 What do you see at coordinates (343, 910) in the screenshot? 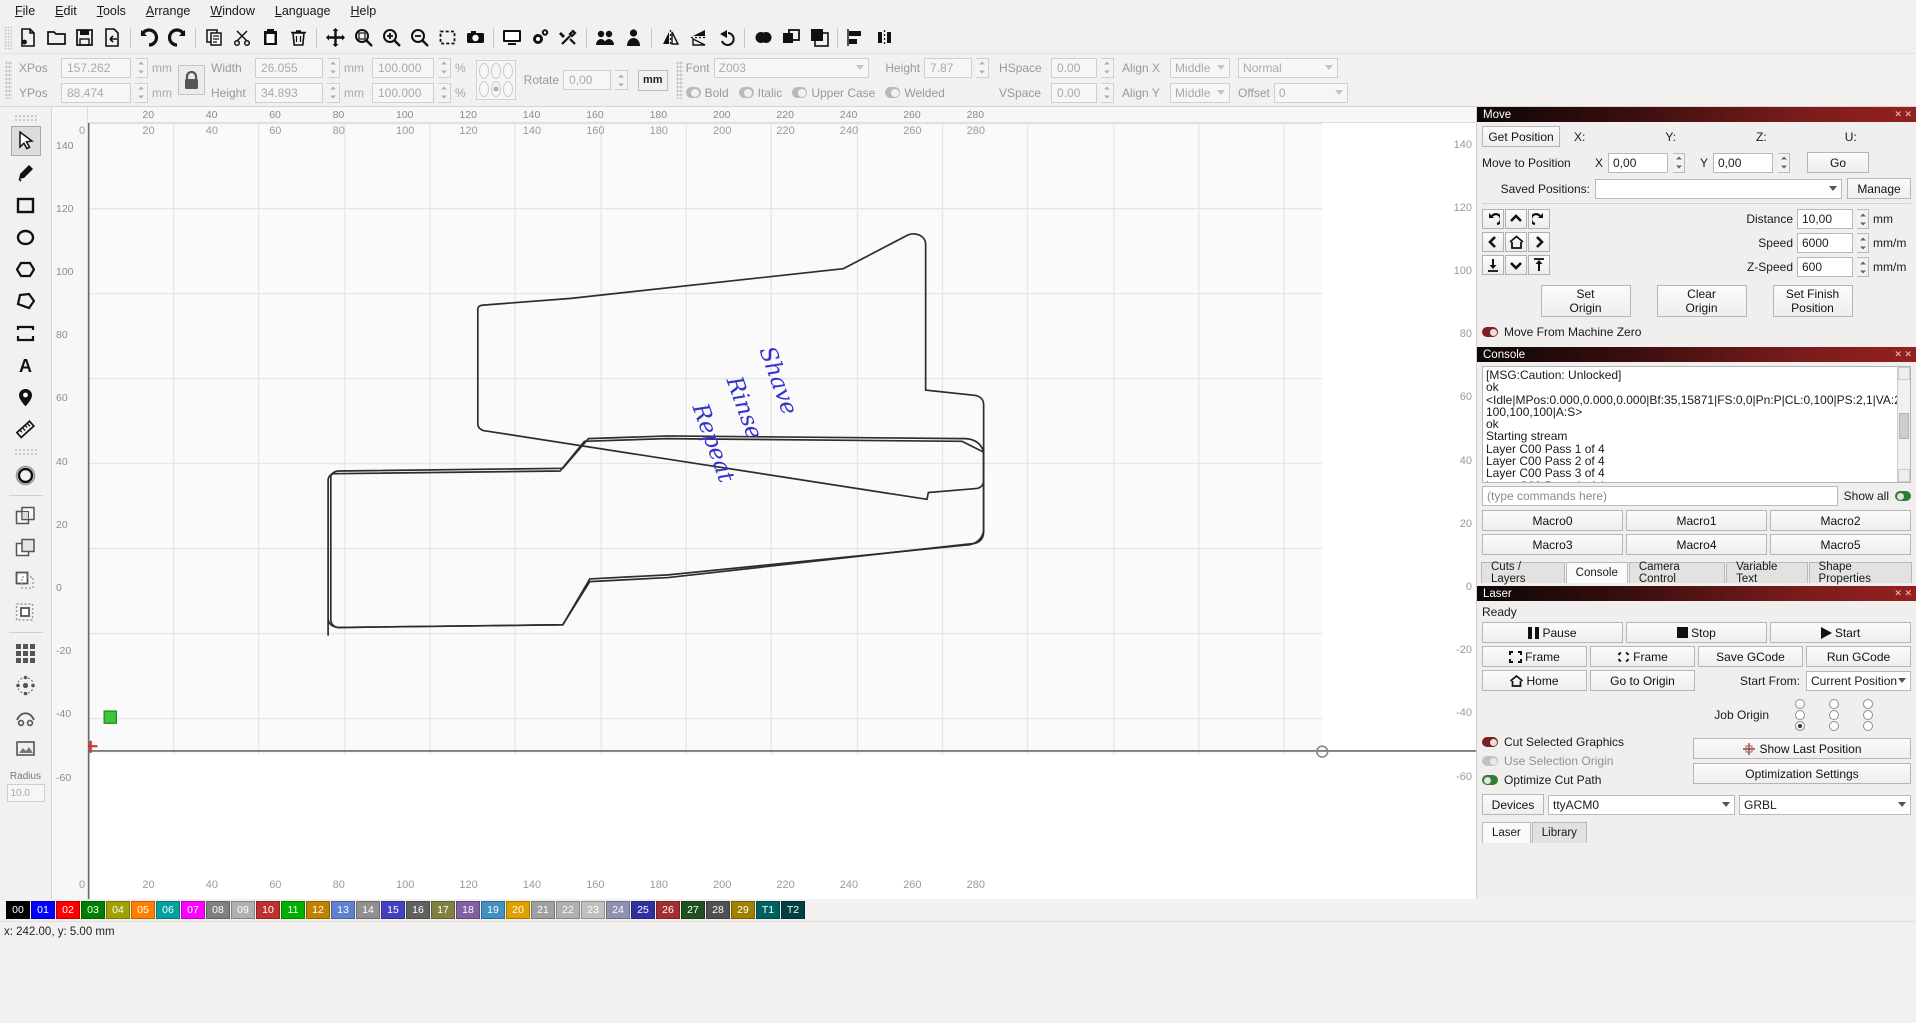
I see `palette-swatch-13: 13` at bounding box center [343, 910].